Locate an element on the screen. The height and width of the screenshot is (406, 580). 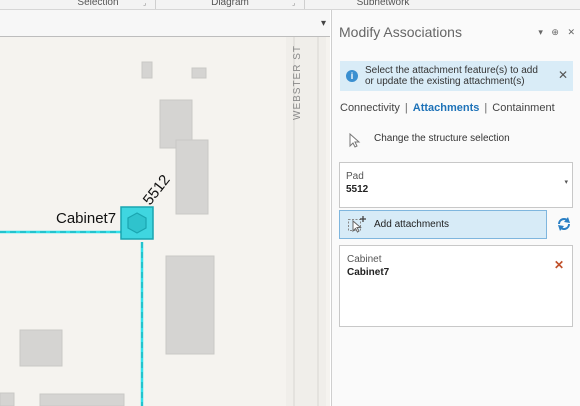
pane-tools: ▾ ⊕ ✕ is located at coordinates (553, 32).